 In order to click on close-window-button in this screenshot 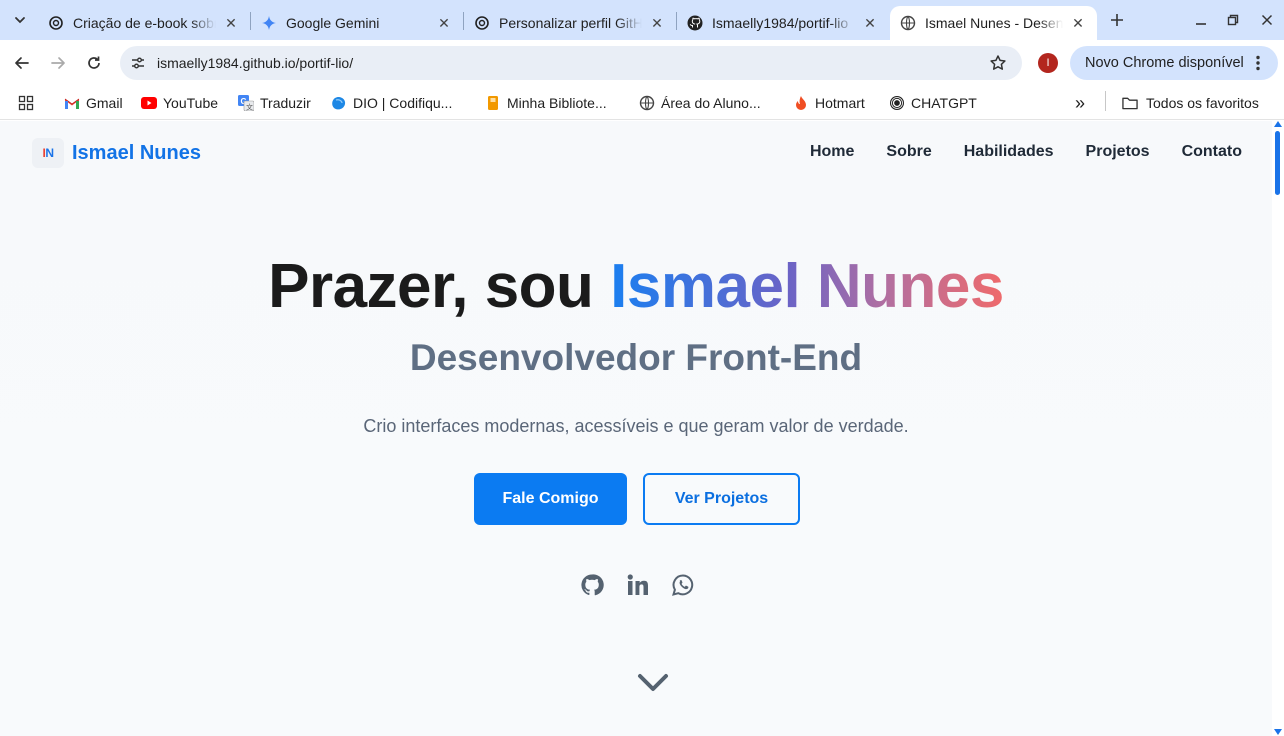, I will do `click(1267, 20)`.